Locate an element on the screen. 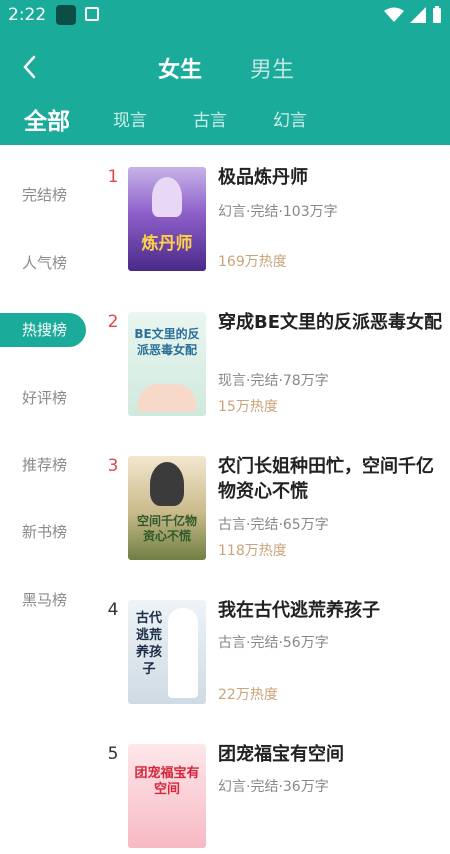 The image size is (450, 854). tab-female: 女生 is located at coordinates (180, 68).